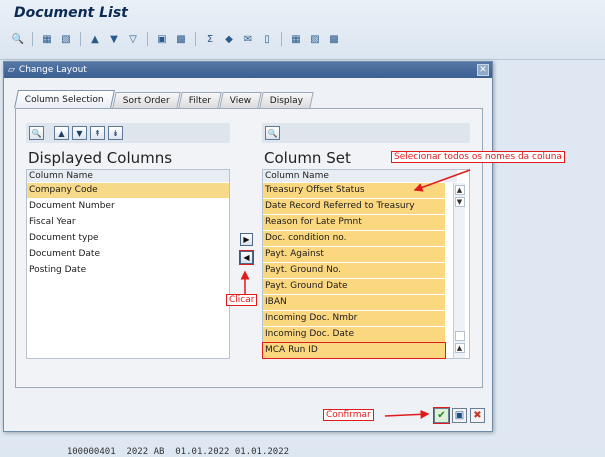 The width and height of the screenshot is (605, 457). Describe the element at coordinates (459, 336) in the screenshot. I see `scroll-thumb` at that location.